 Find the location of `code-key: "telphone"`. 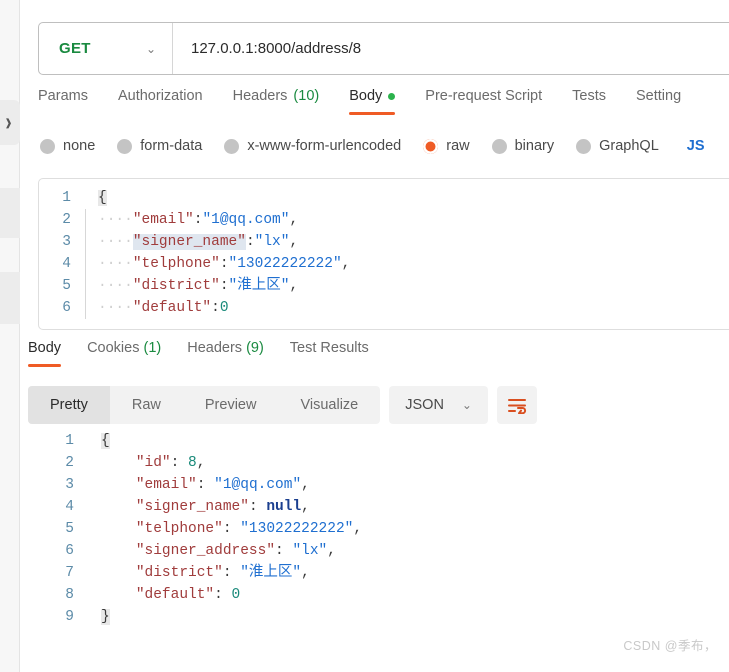

code-key: "telphone" is located at coordinates (176, 264).